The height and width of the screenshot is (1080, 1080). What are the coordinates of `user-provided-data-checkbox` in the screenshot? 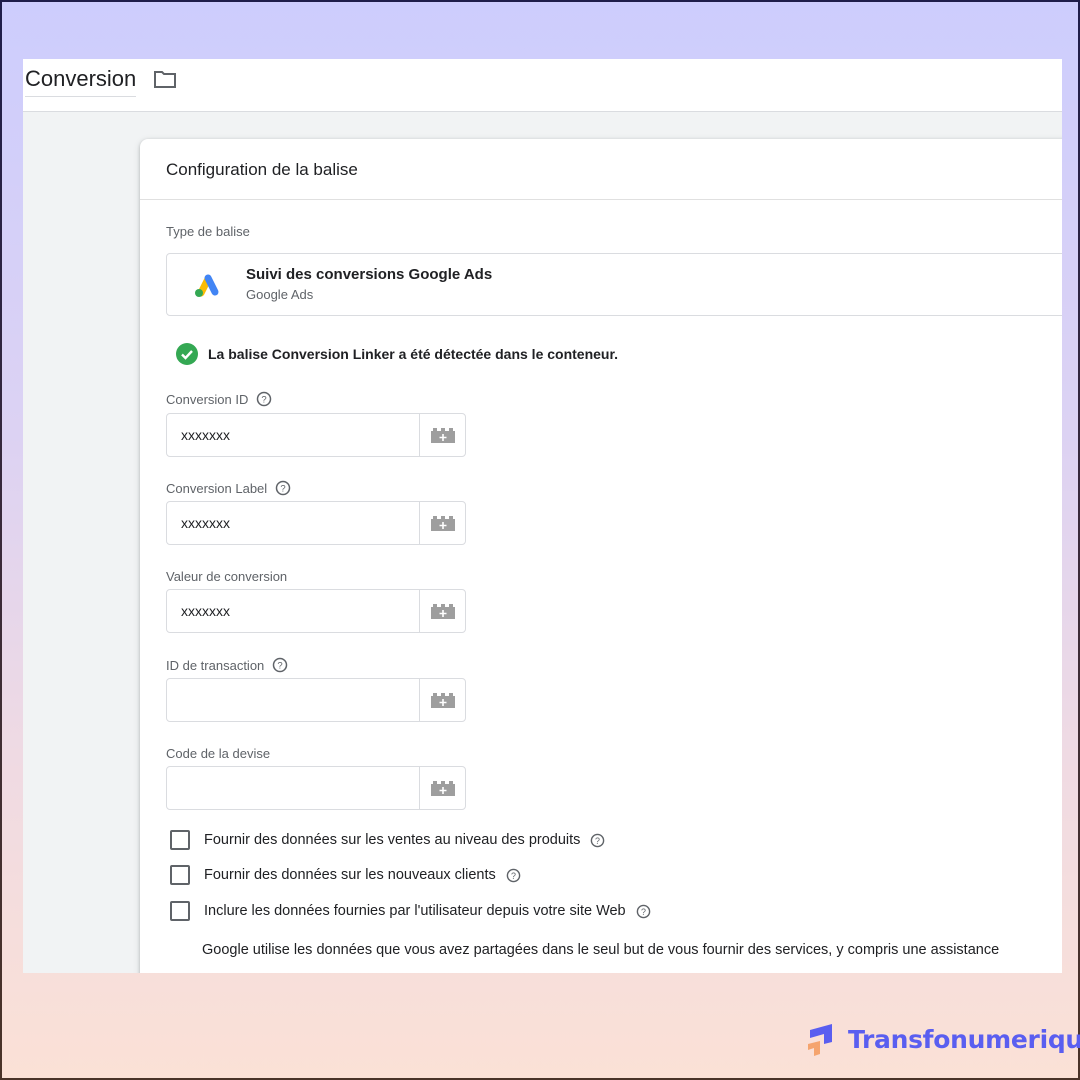 It's located at (180, 911).